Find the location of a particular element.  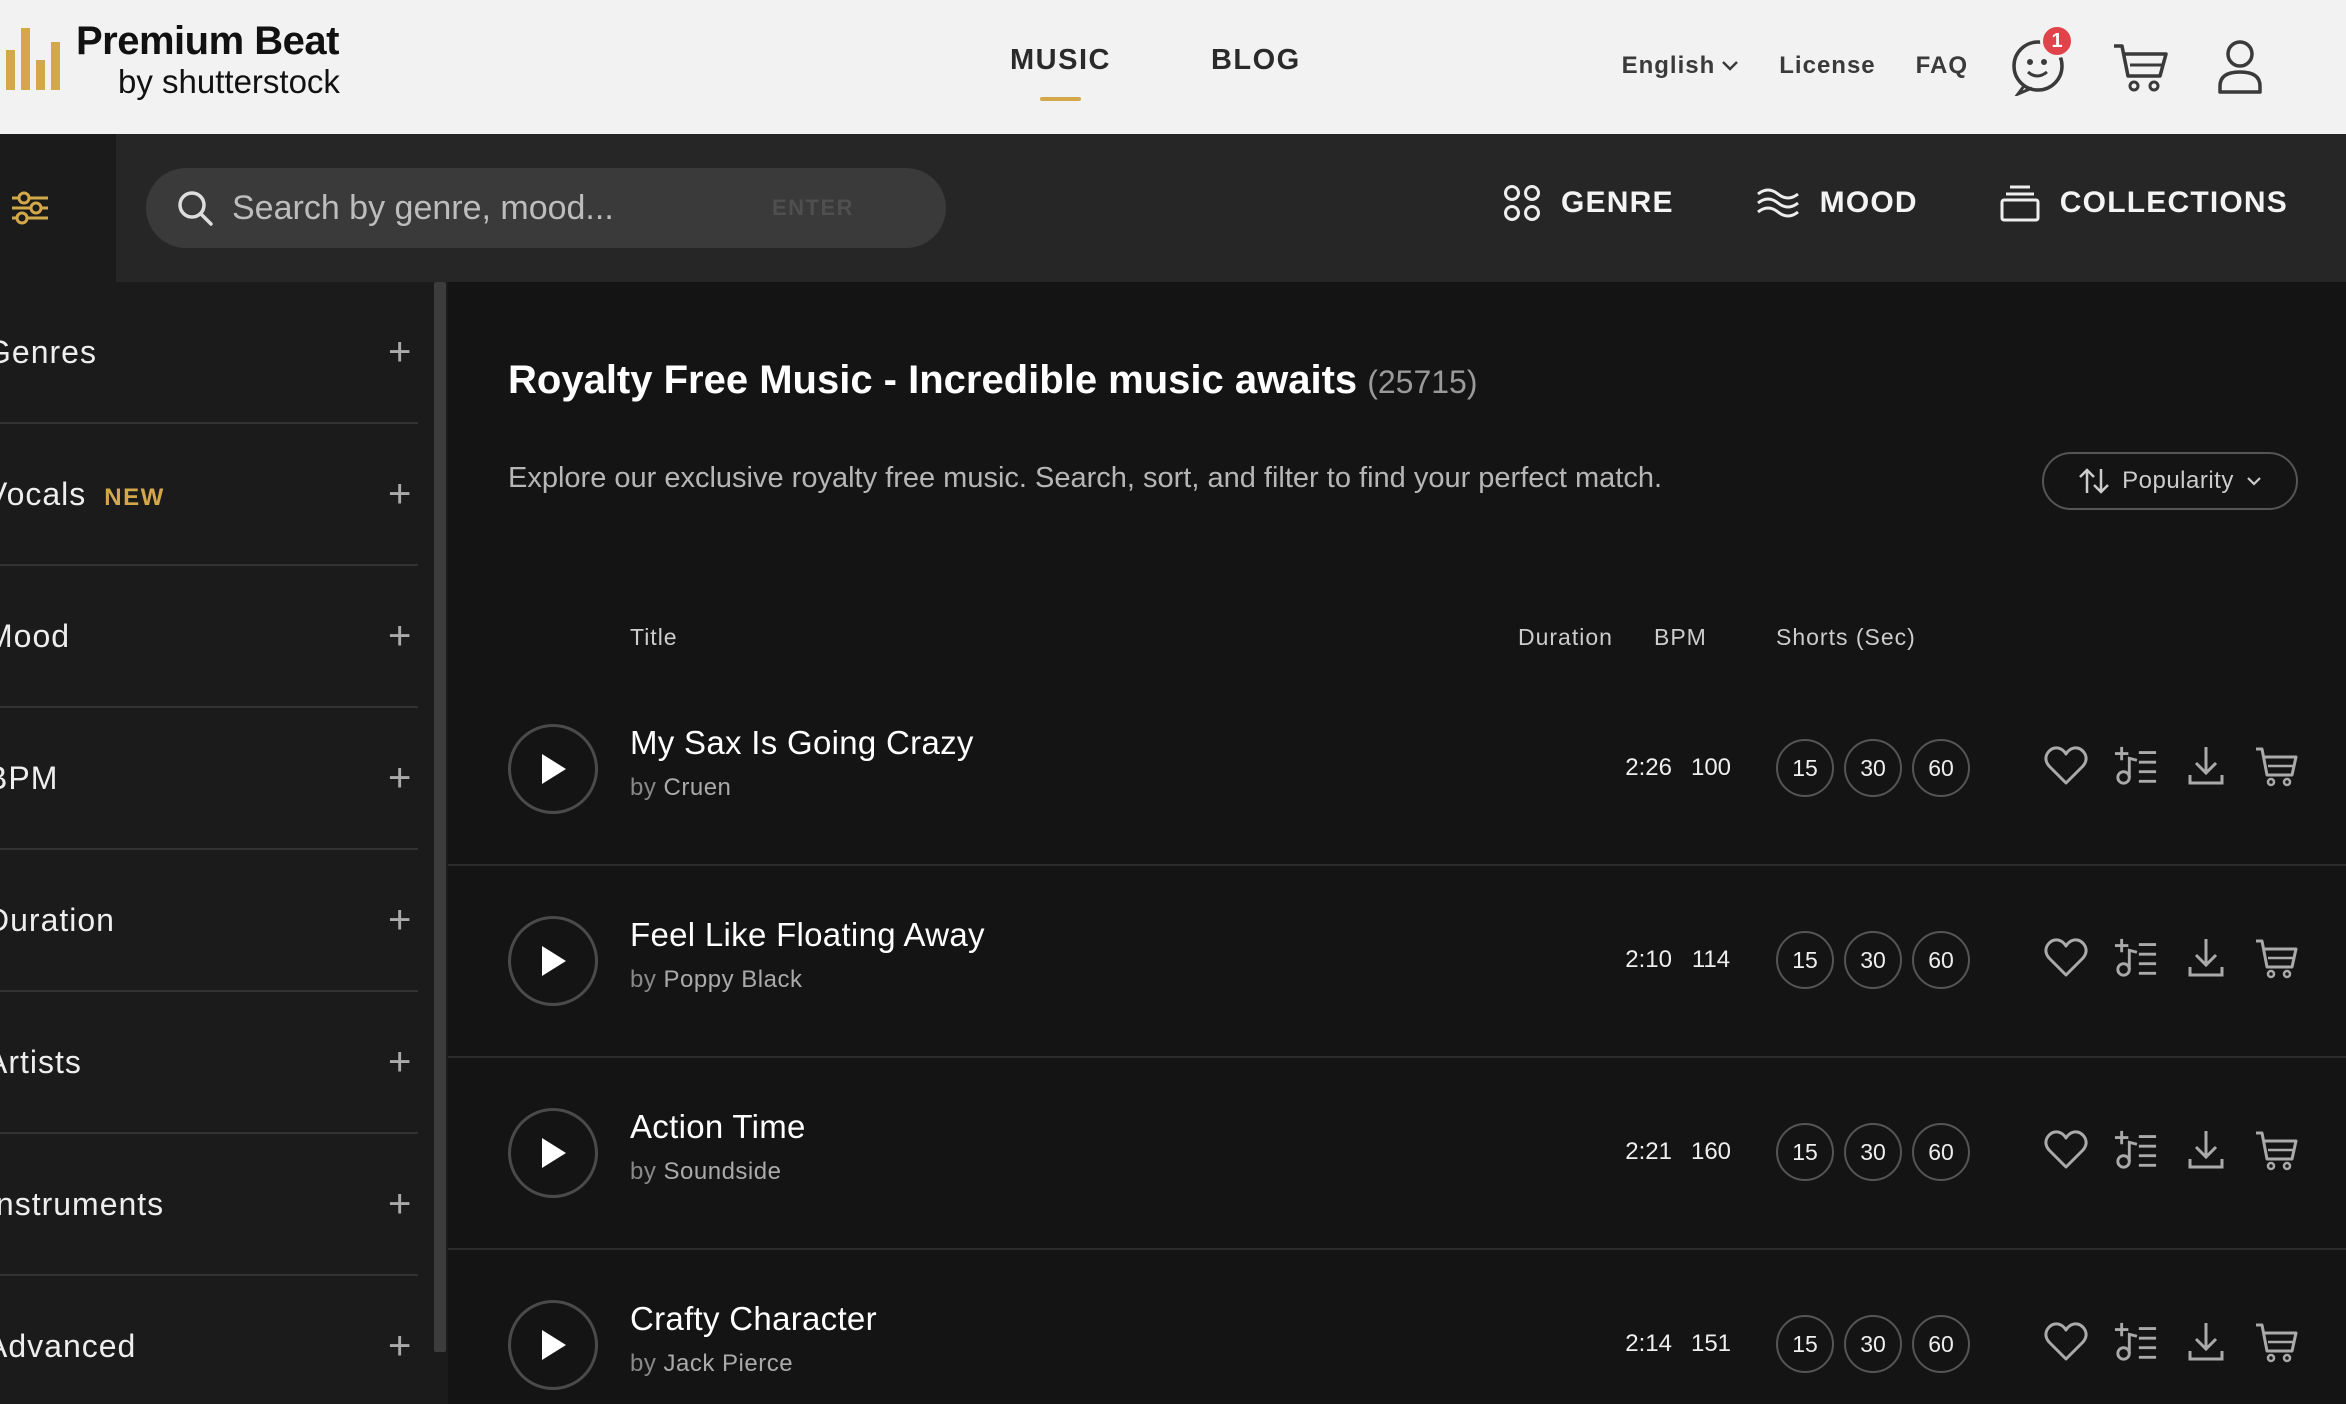

faq-link: FAQ is located at coordinates (1942, 66).